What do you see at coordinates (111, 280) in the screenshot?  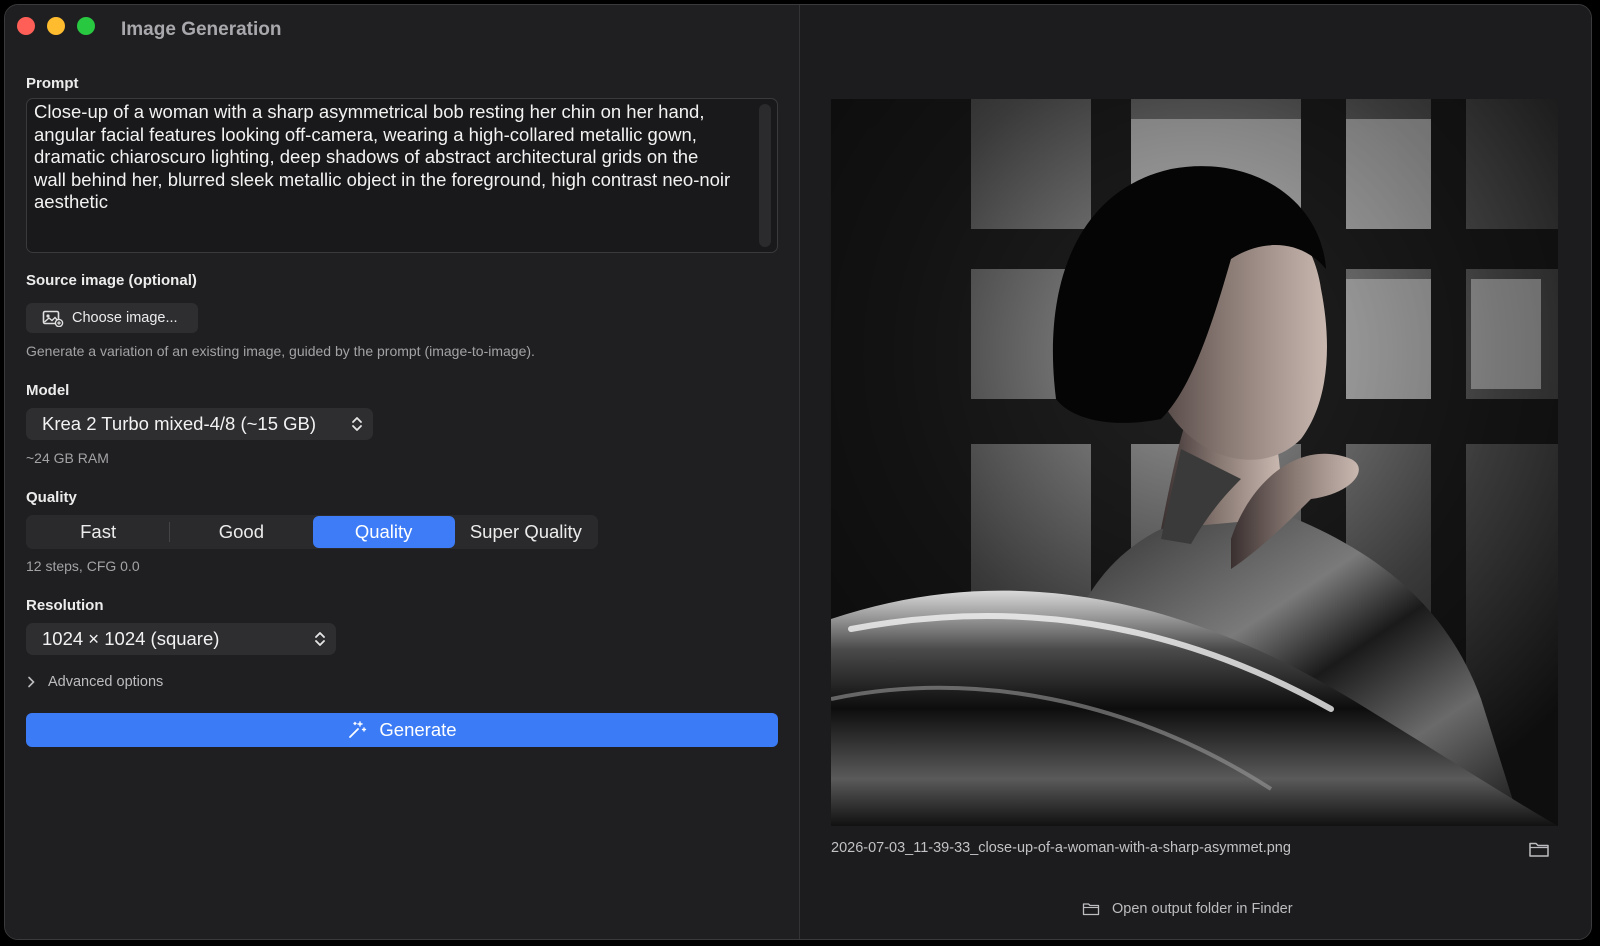 I see `source-image-label: Source image (optional)` at bounding box center [111, 280].